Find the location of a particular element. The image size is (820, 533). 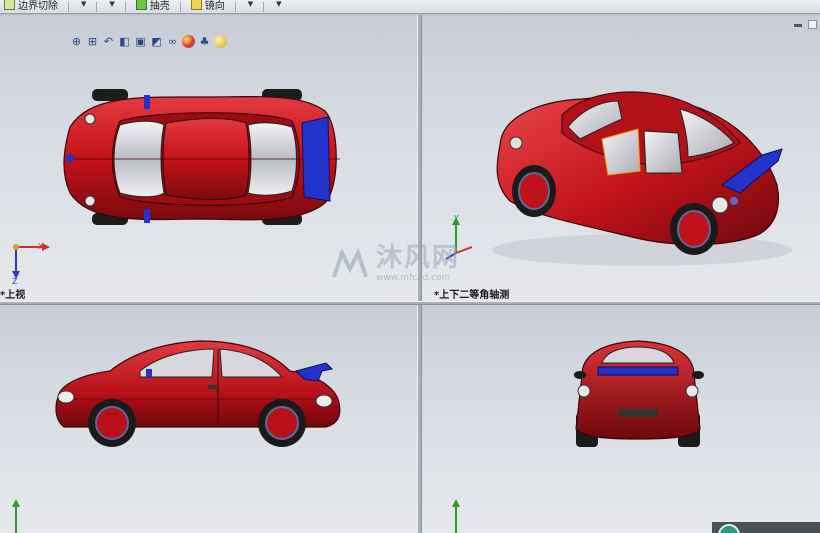

car-side-view is located at coordinates (198, 393).